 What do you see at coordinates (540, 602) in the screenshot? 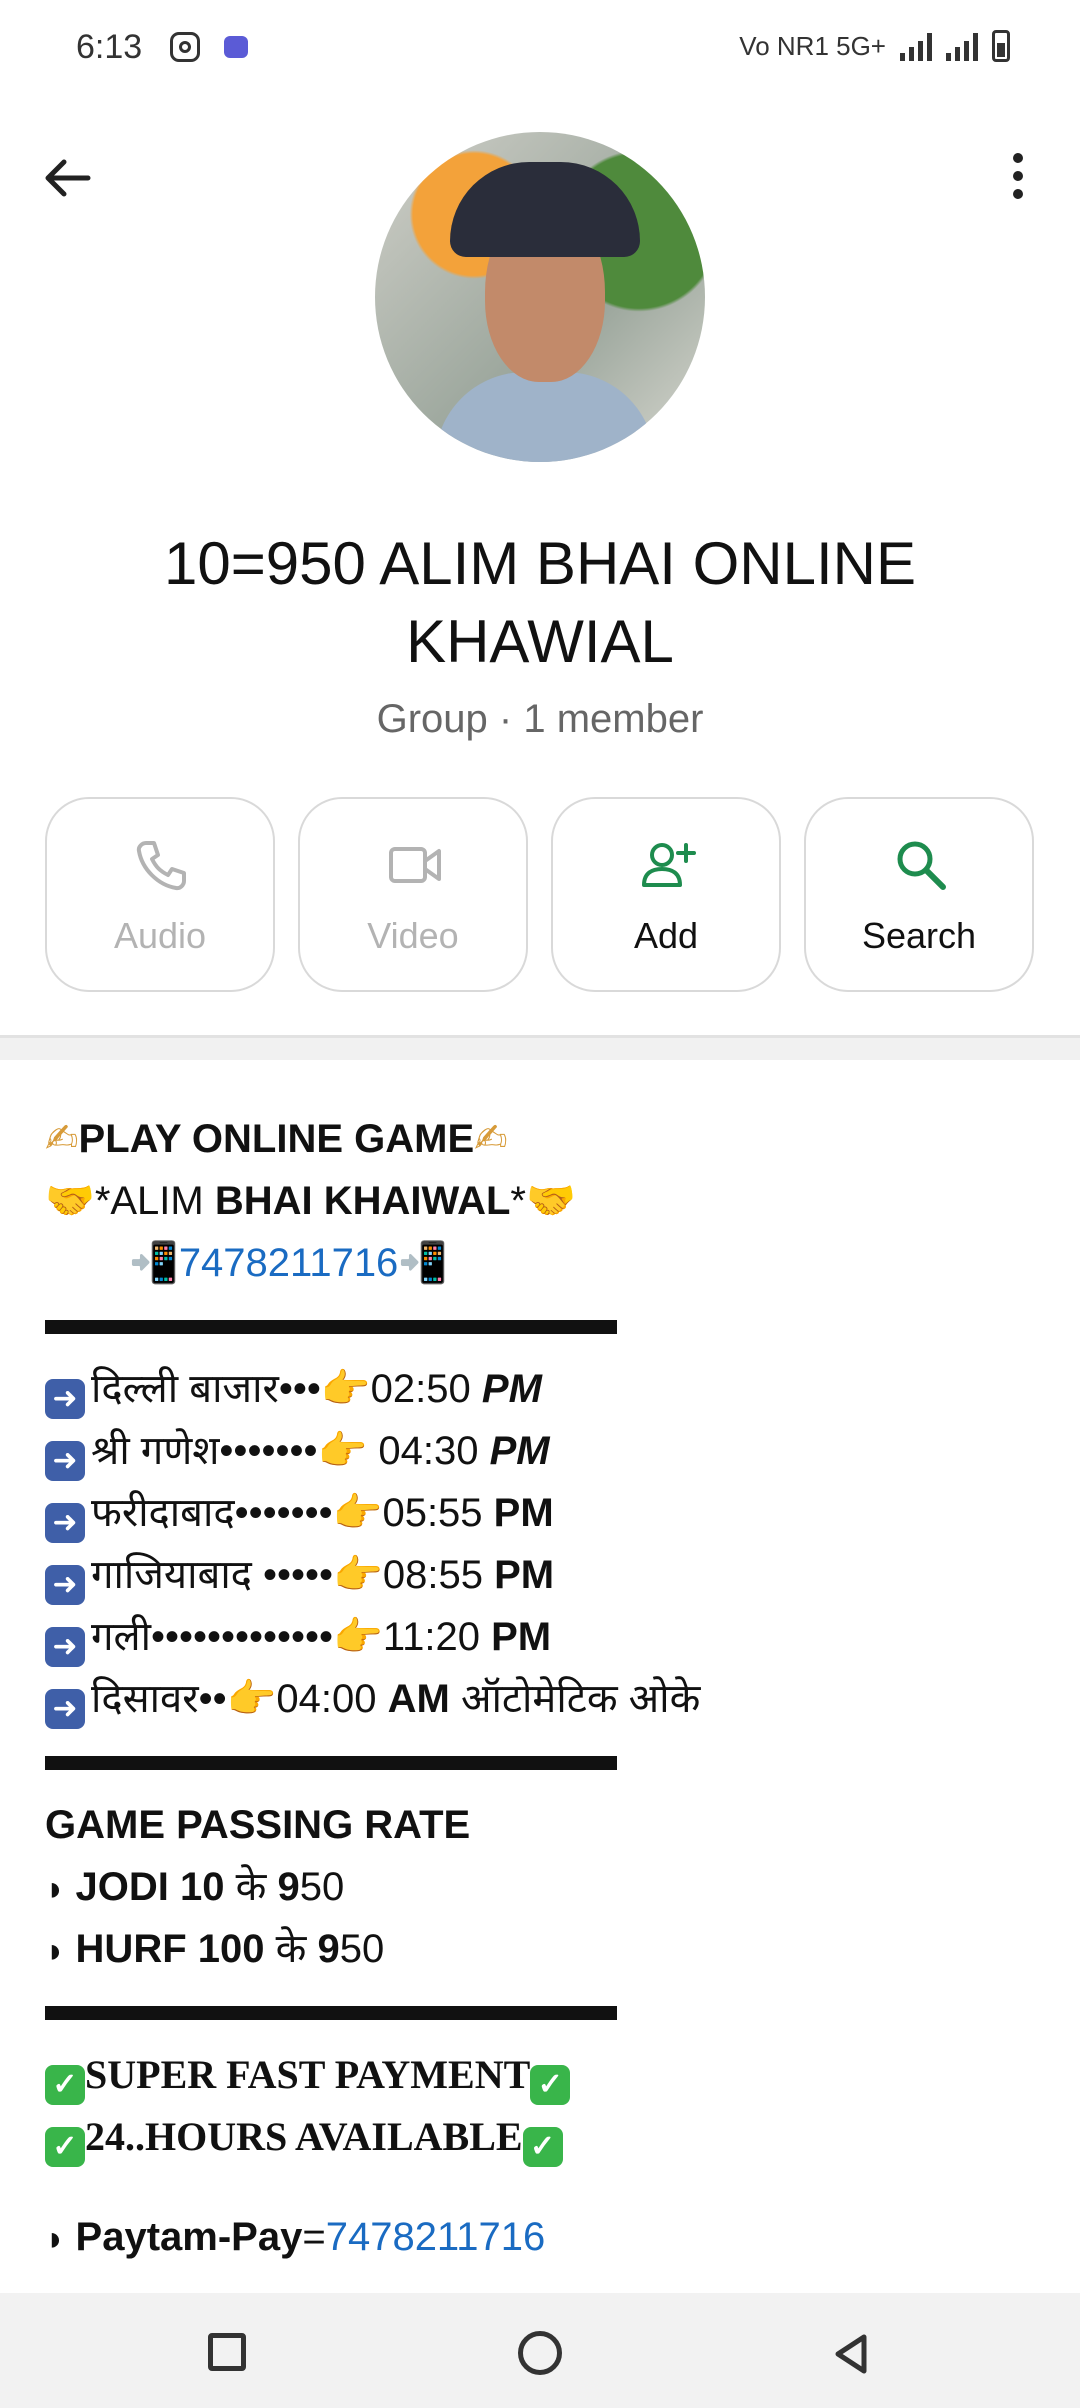
I see `group-title: 10=950 ALIM BHAI ONLINE KHAWIAL` at bounding box center [540, 602].